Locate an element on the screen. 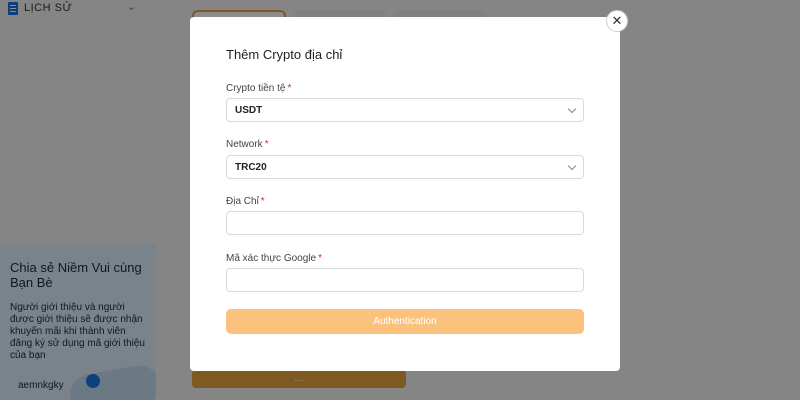  close-icon: ✕ is located at coordinates (617, 21).